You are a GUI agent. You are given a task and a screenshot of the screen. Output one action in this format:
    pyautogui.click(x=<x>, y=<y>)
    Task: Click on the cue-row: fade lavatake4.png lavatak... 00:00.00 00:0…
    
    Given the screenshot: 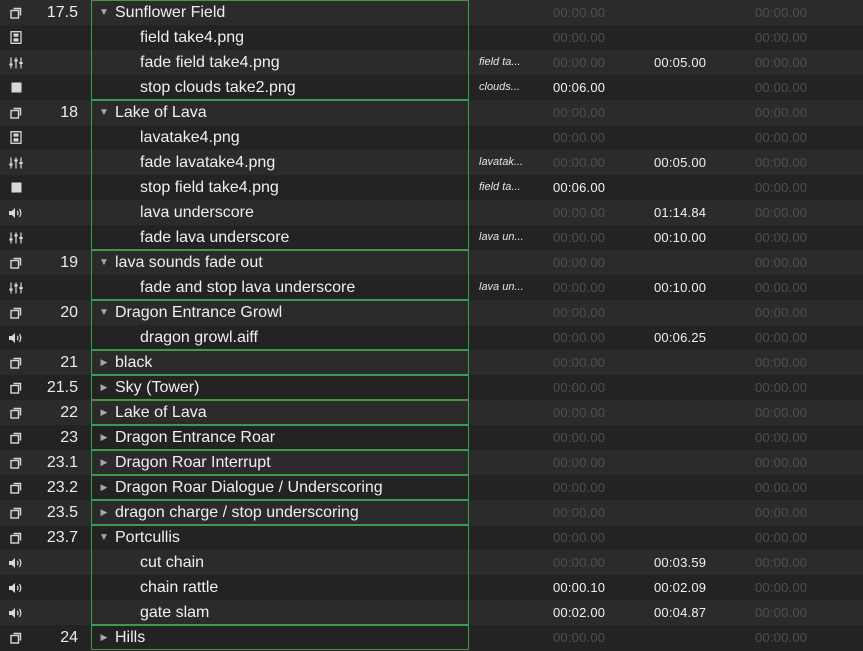 What is the action you would take?
    pyautogui.click(x=431, y=162)
    